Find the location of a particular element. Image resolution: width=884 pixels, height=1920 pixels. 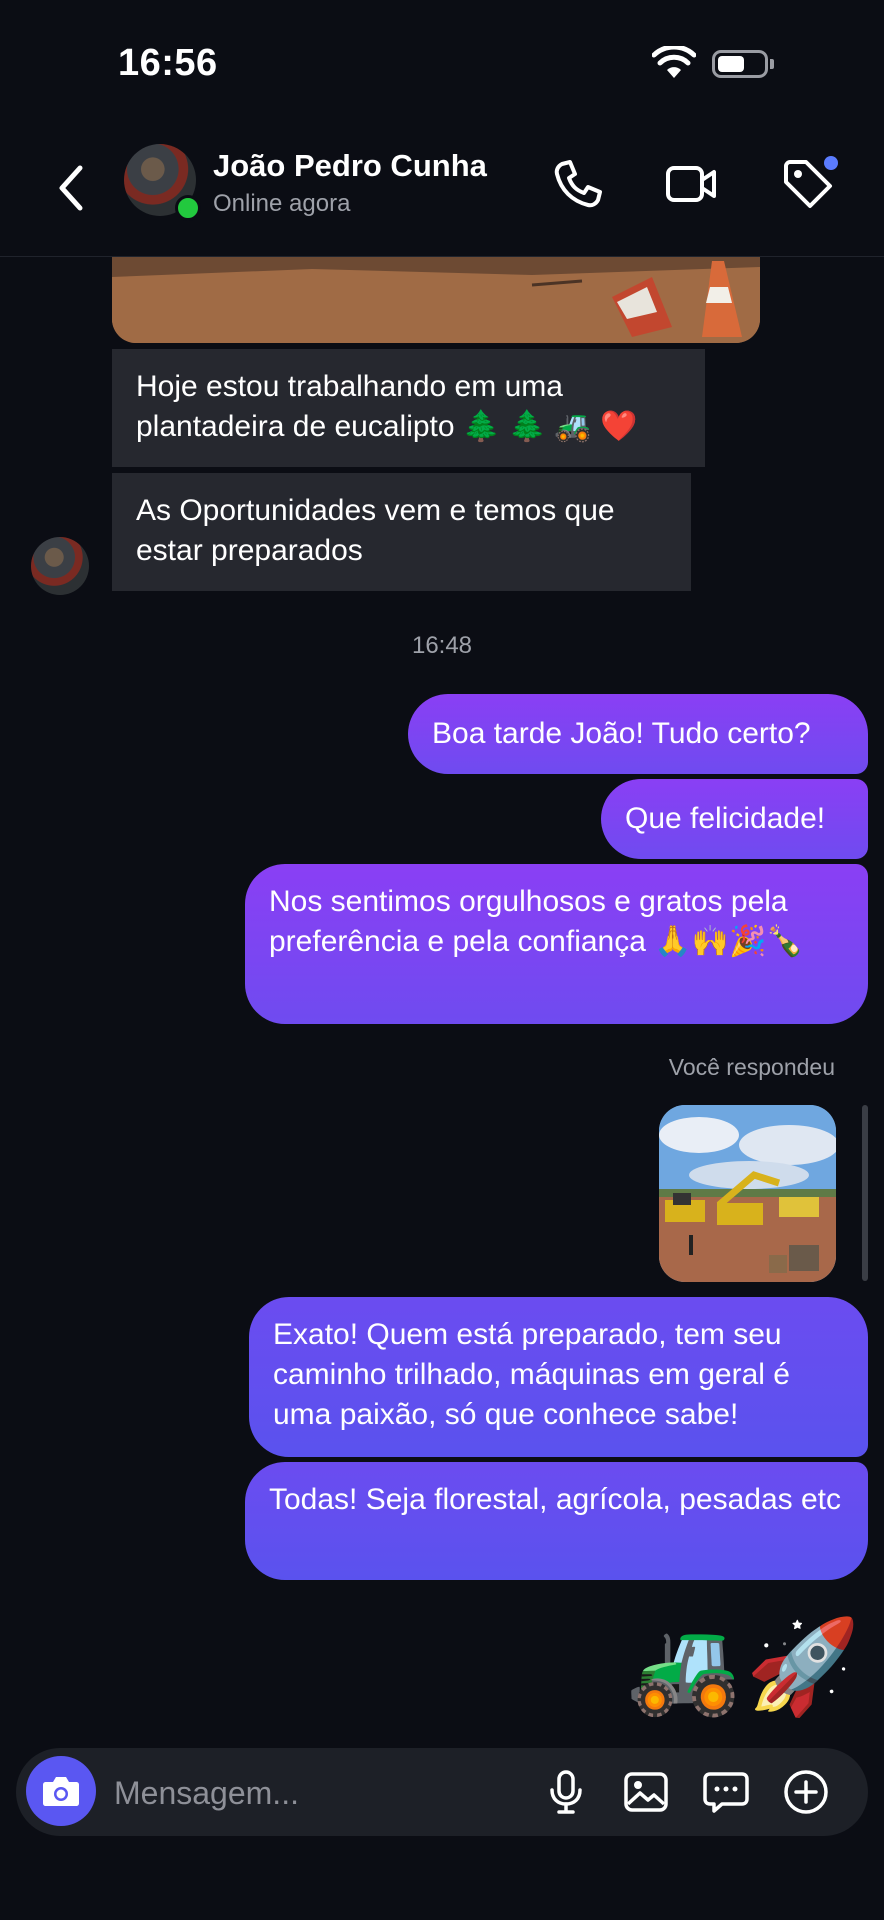

plus-icon is located at coordinates (806, 1792).